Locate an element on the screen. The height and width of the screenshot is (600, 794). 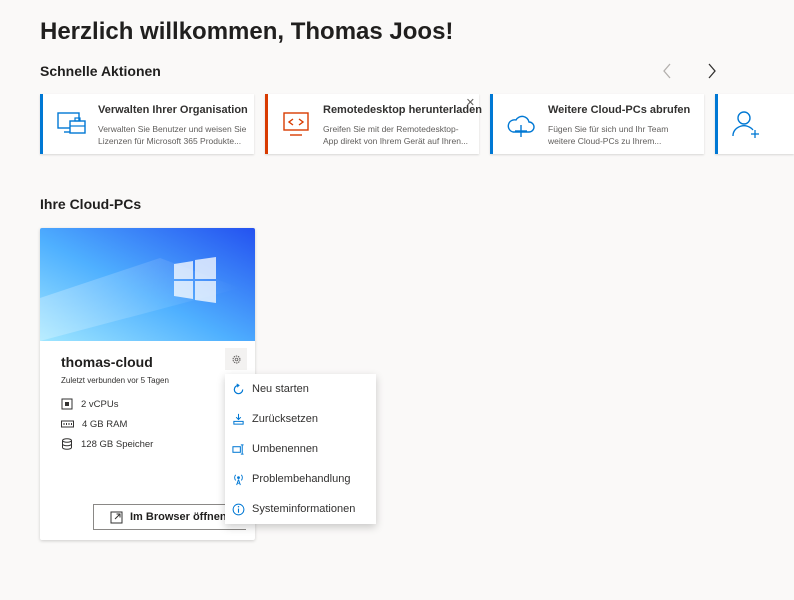
menu-item-reset: Zurücksetzen is located at coordinates (300, 419).